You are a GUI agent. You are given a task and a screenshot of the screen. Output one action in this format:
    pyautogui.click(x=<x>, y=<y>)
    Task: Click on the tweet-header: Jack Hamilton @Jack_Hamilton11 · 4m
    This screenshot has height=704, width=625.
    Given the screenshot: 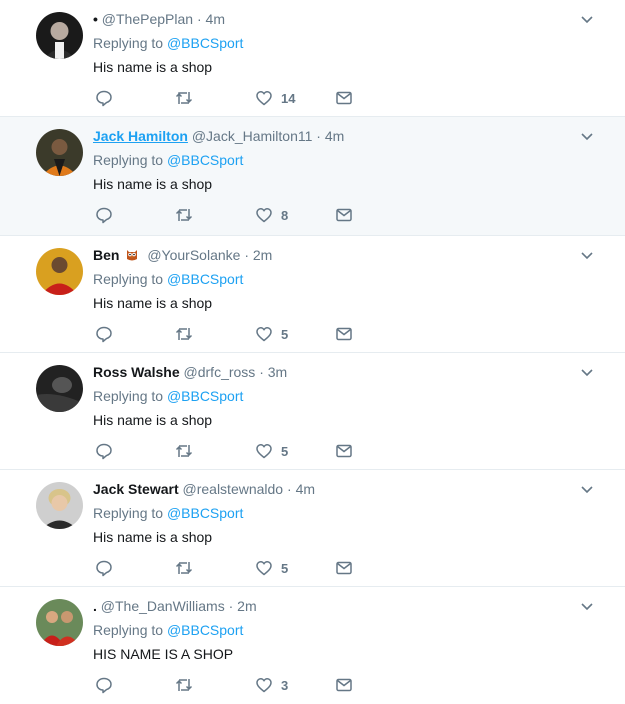 What is the action you would take?
    pyautogui.click(x=218, y=136)
    